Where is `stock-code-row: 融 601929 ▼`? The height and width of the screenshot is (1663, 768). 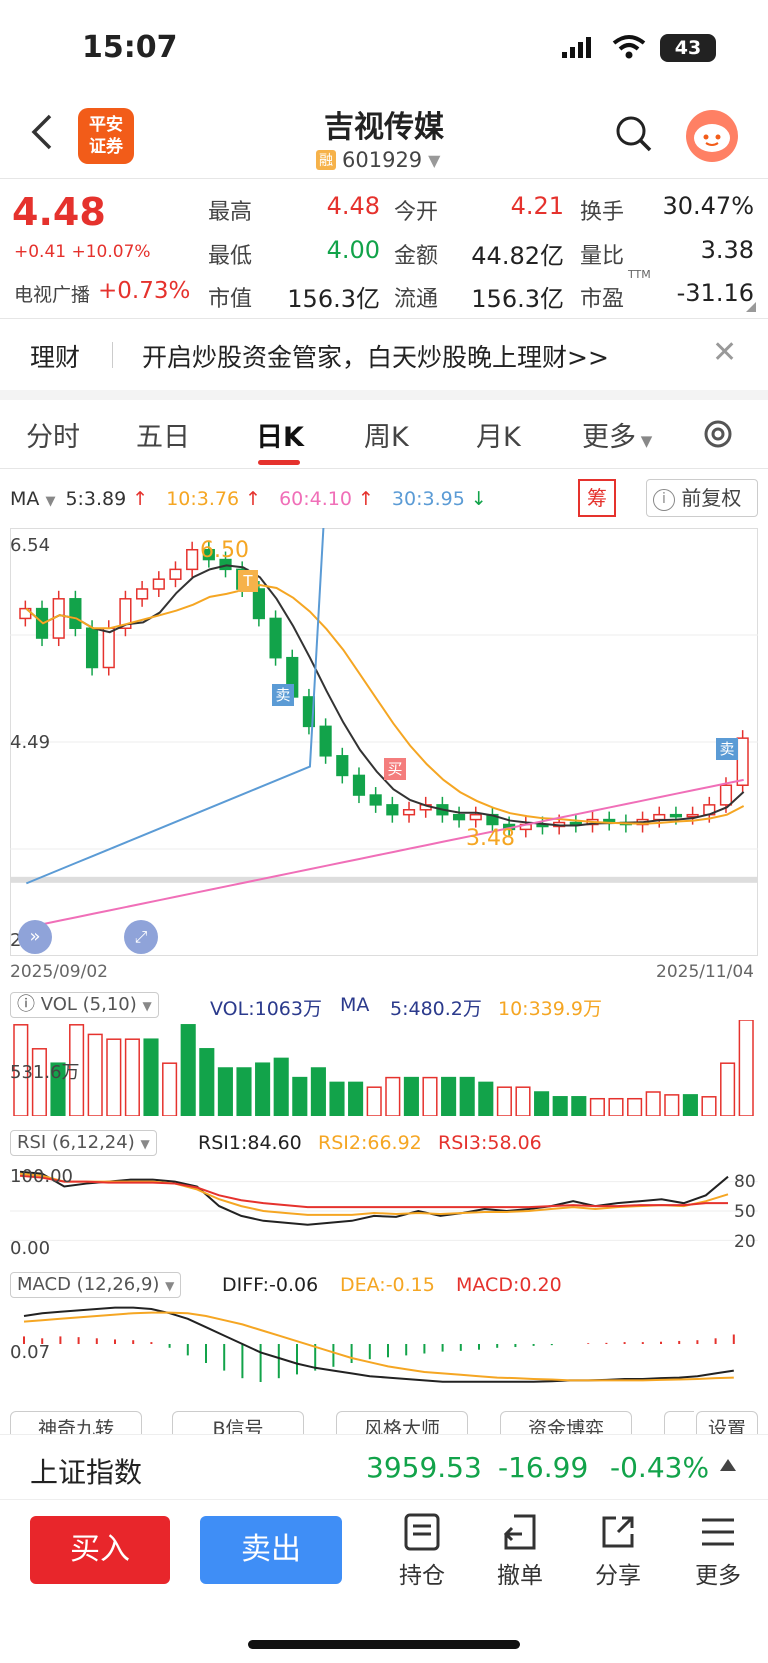
stock-code-row: 融 601929 ▼ is located at coordinates (378, 160).